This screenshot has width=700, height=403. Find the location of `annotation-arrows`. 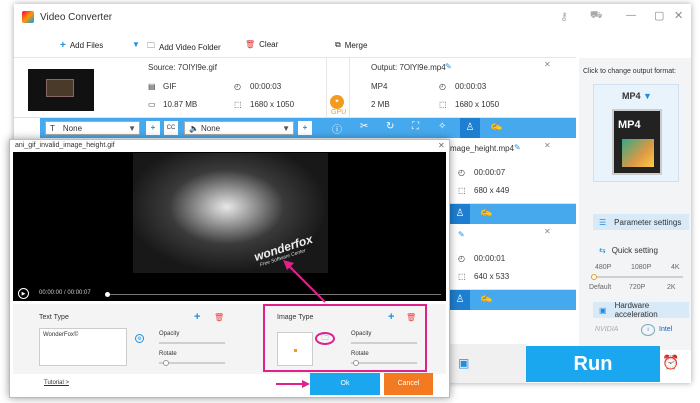

annotation-arrows is located at coordinates (301, 324).